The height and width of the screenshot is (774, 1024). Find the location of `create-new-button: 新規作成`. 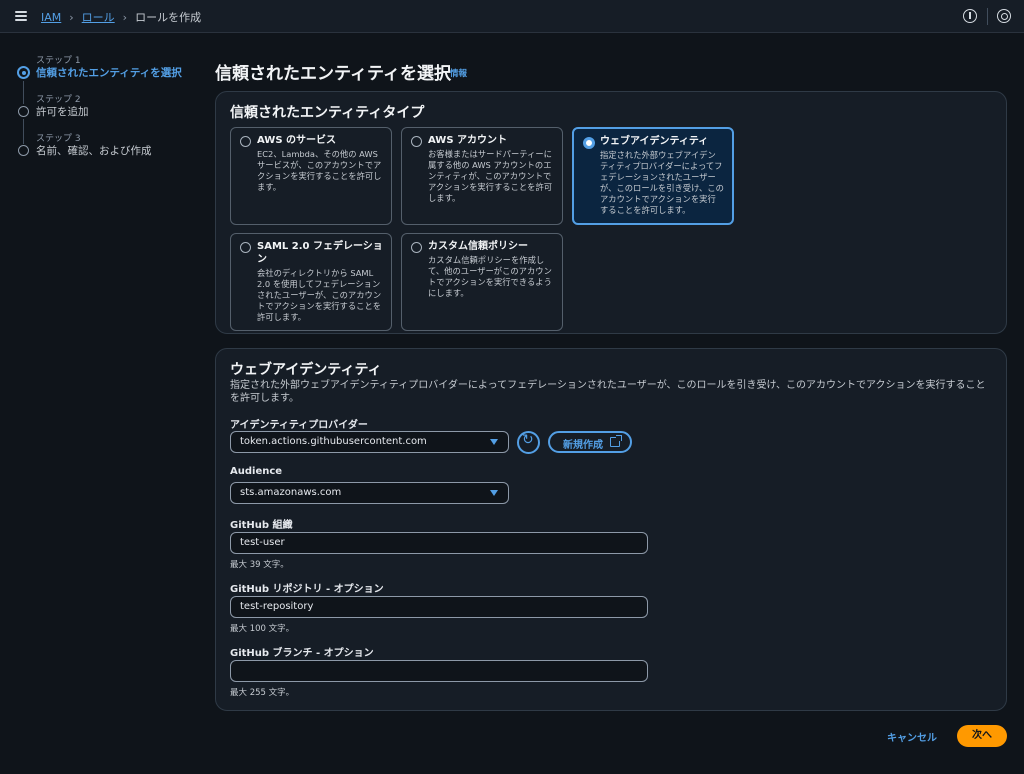

create-new-button: 新規作成 is located at coordinates (590, 442).